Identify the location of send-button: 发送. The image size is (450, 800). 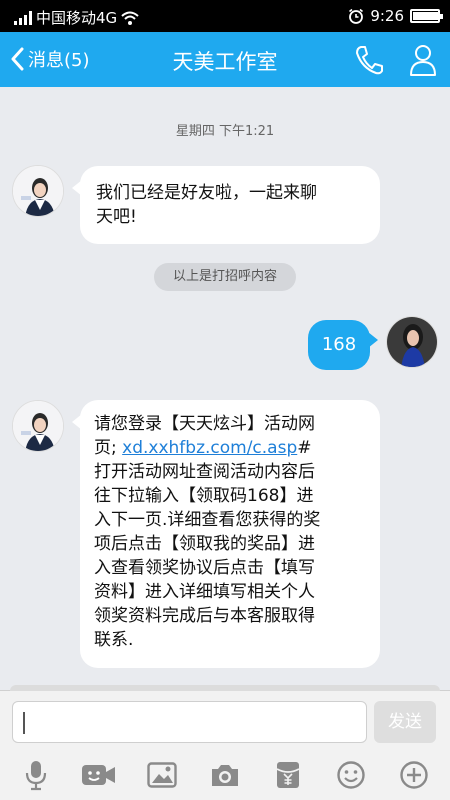
(405, 722).